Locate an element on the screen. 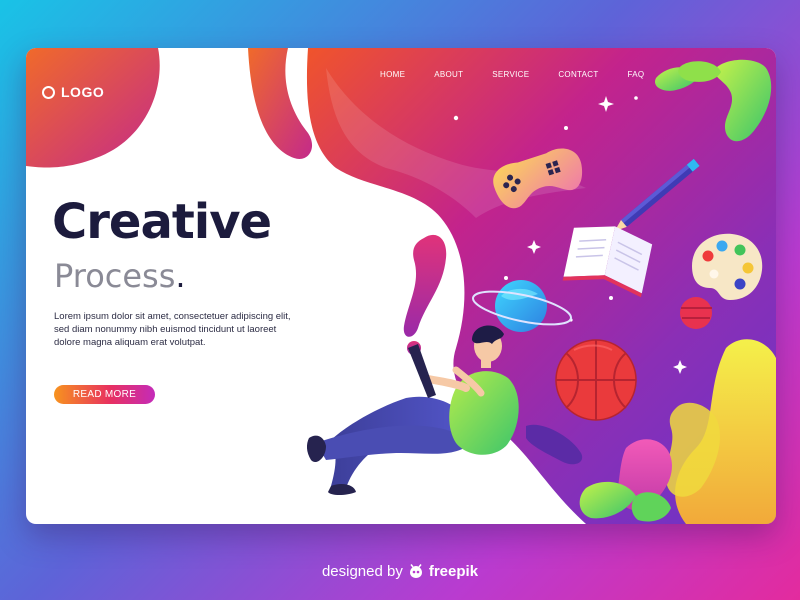 This screenshot has height=600, width=800. hero-subtitle: Process. is located at coordinates (120, 276).